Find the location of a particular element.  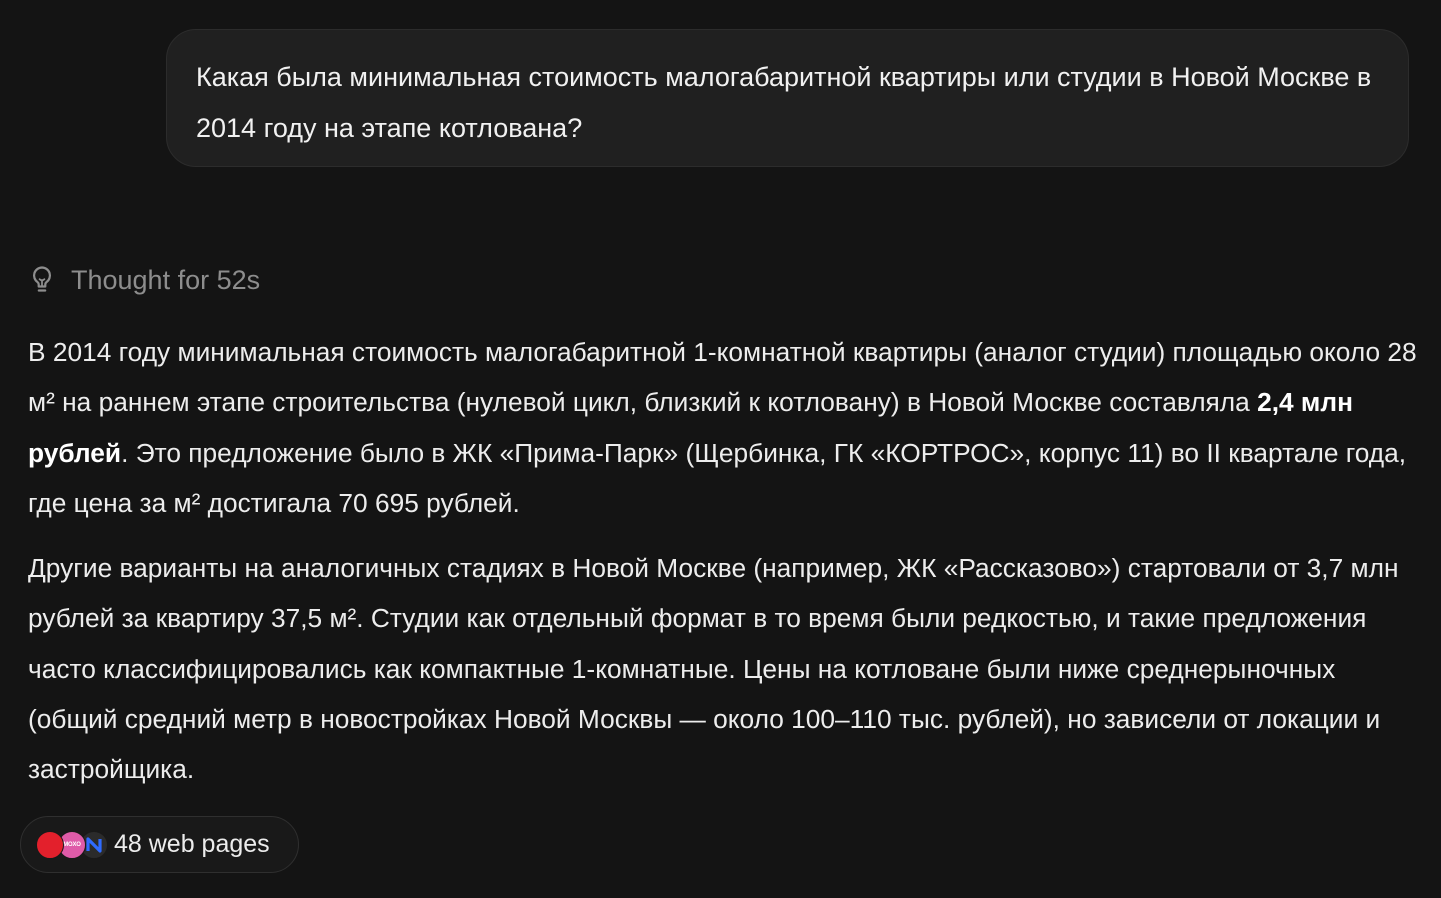

sources-button: MOXO 48 web pages is located at coordinates (159, 844).